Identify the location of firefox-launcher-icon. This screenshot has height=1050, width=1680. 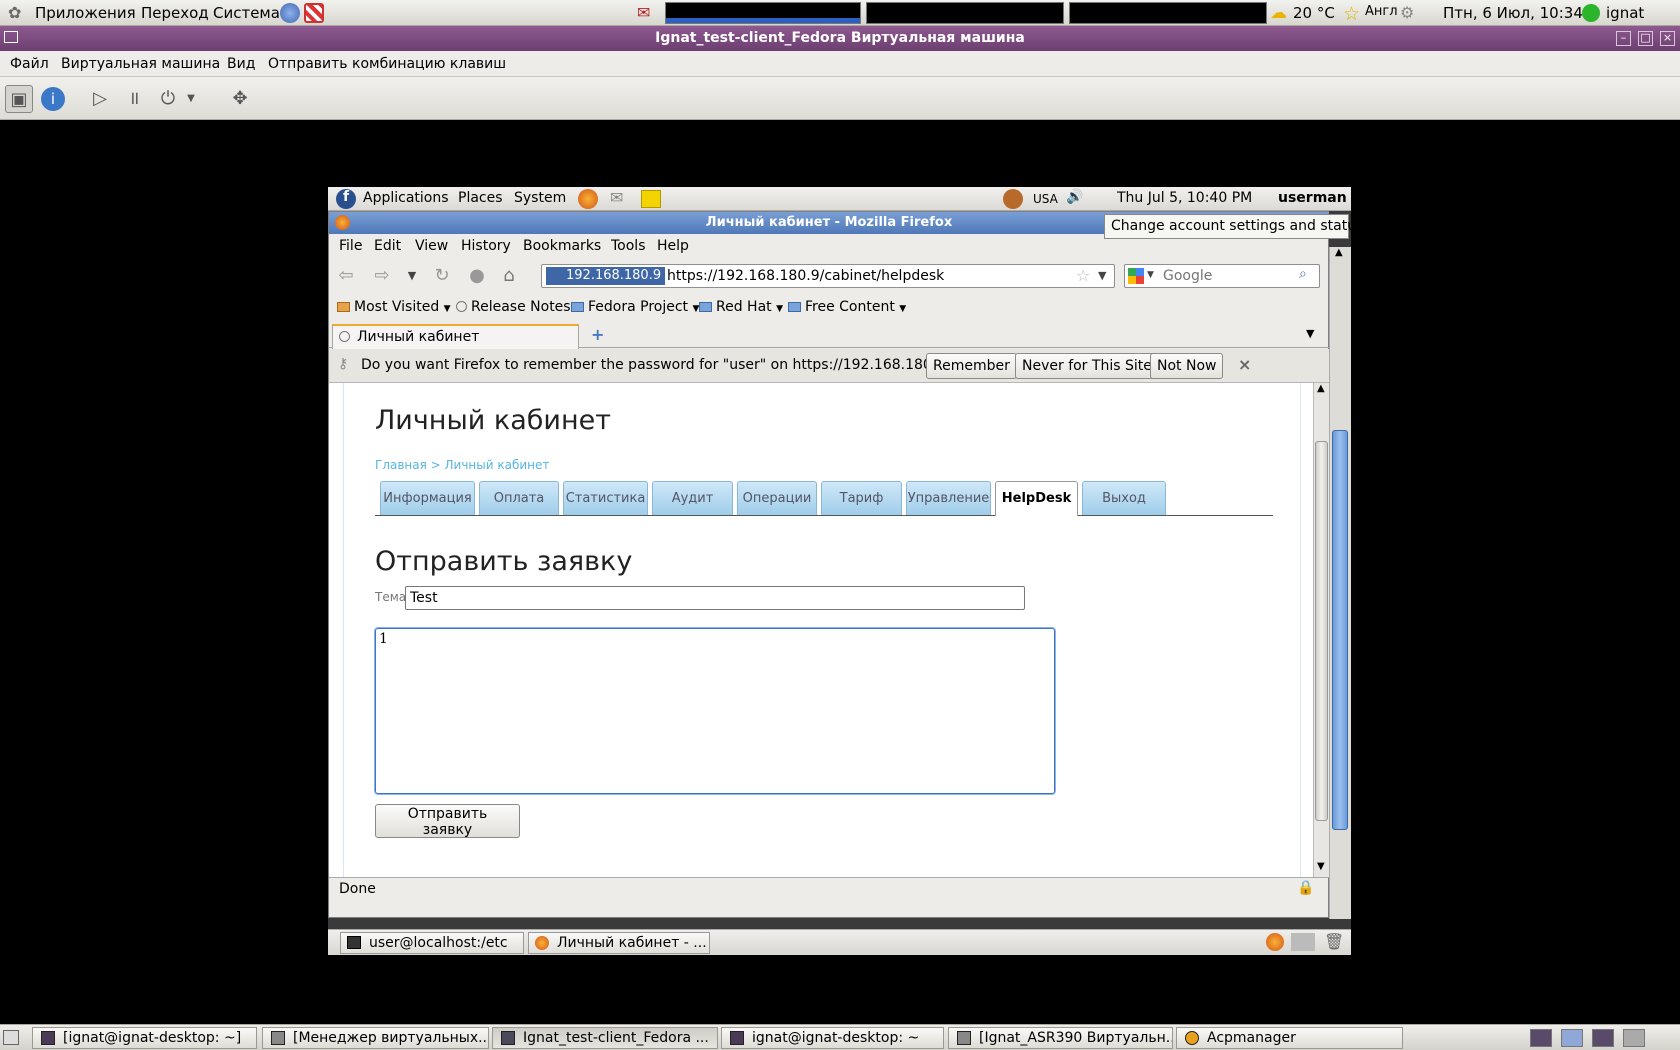
(588, 199).